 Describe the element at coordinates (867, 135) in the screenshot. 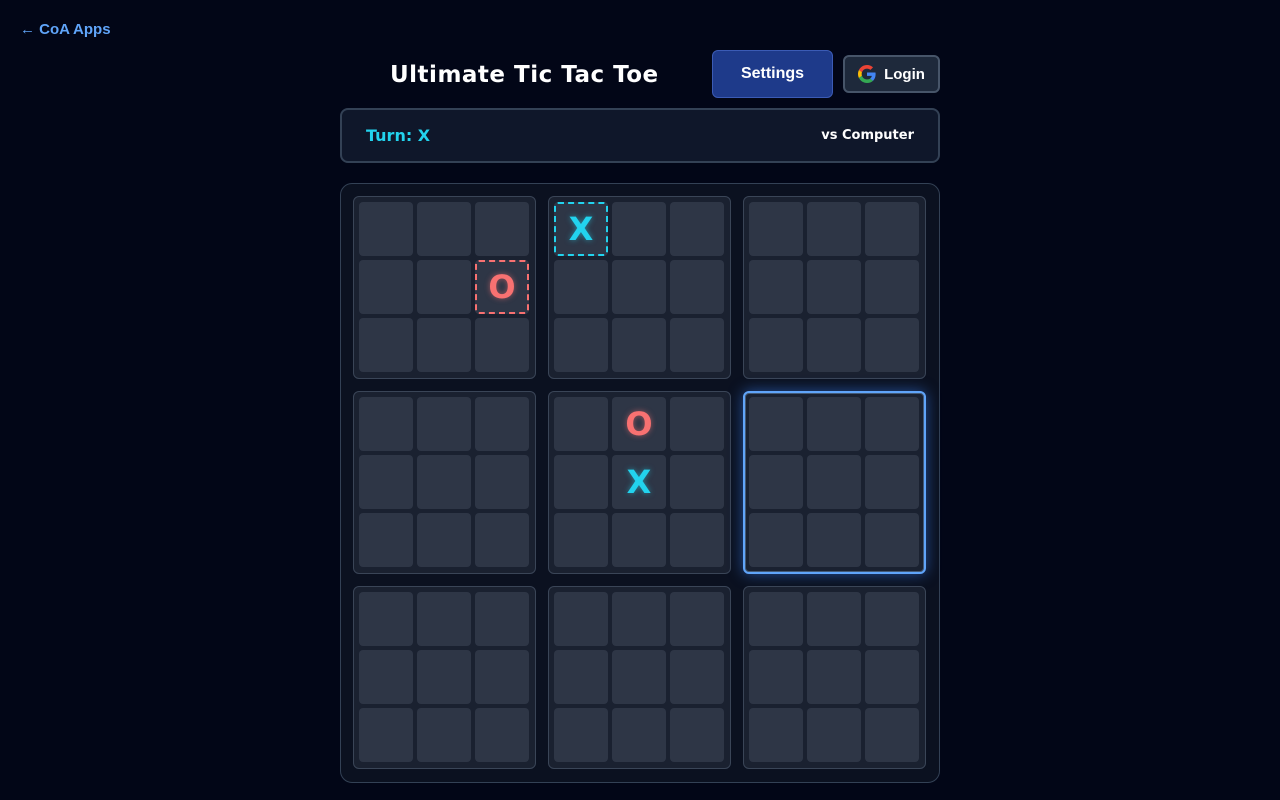

I see `opponent-mode-label: vs Computer` at that location.